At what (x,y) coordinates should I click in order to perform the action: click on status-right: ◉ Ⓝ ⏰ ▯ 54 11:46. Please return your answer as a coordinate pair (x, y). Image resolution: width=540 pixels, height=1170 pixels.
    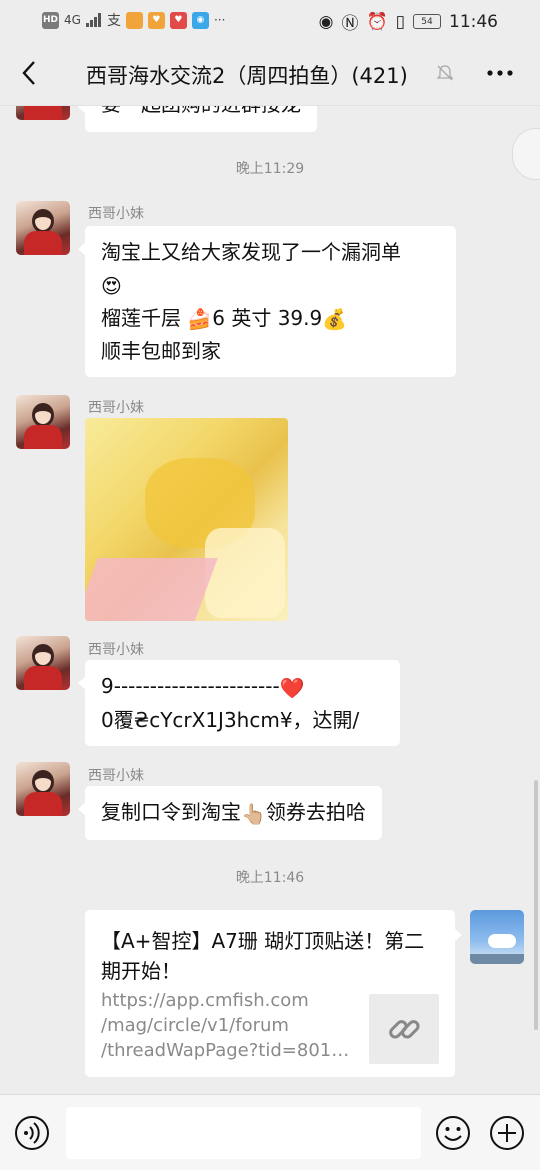
    Looking at the image, I should click on (408, 22).